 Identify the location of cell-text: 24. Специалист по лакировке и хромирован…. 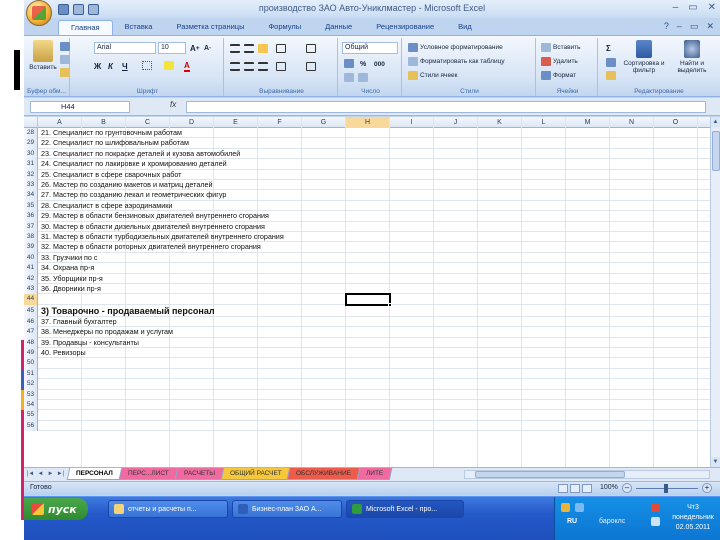
(134, 164).